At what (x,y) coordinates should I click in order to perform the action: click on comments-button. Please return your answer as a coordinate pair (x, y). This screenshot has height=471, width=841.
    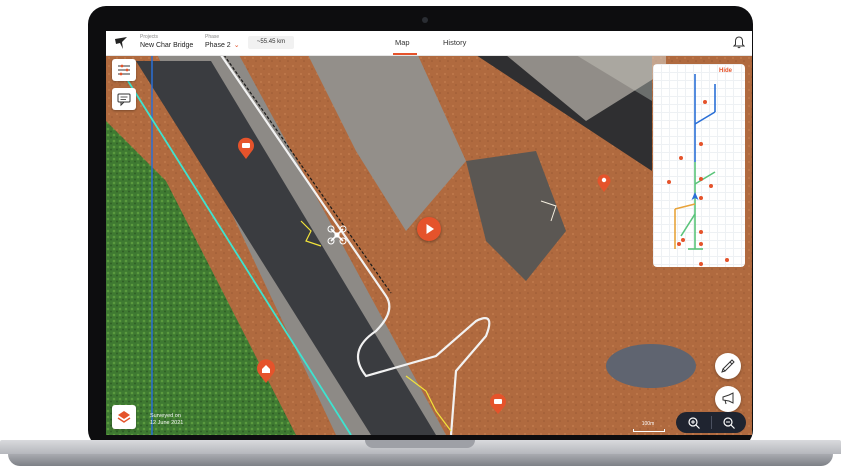
    Looking at the image, I should click on (124, 99).